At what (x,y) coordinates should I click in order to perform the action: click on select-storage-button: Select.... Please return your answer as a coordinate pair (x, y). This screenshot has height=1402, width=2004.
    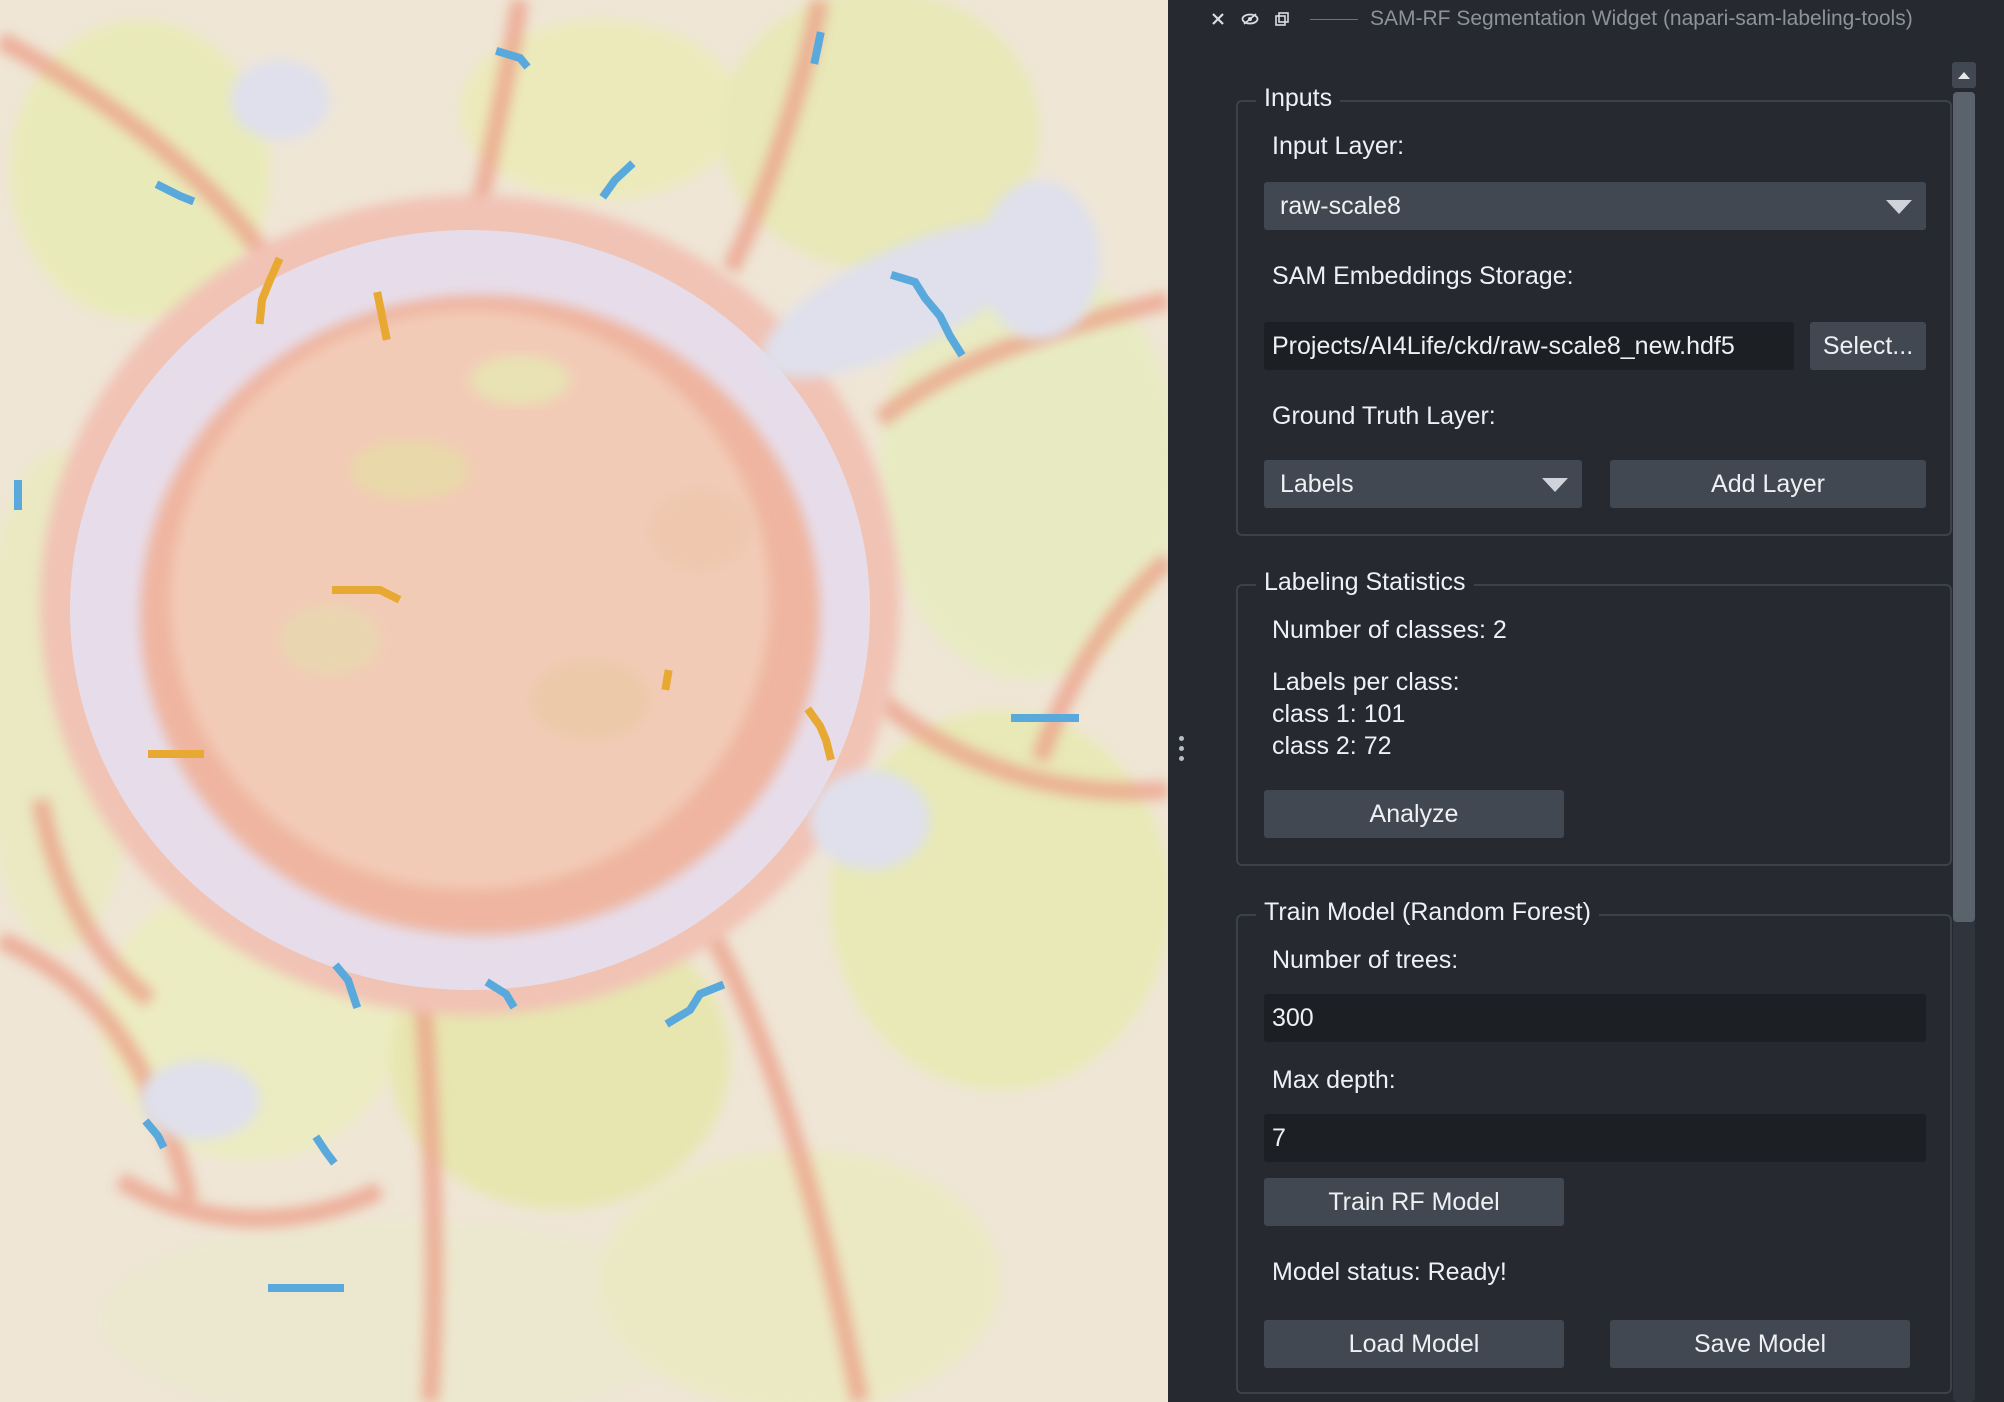
    Looking at the image, I should click on (1868, 346).